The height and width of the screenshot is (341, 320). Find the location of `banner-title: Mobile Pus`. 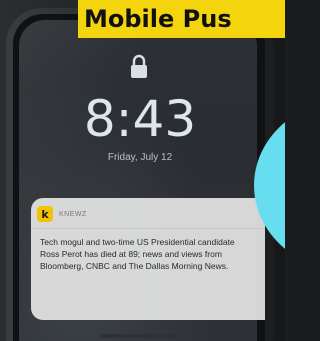

banner-title: Mobile Pus is located at coordinates (158, 19).